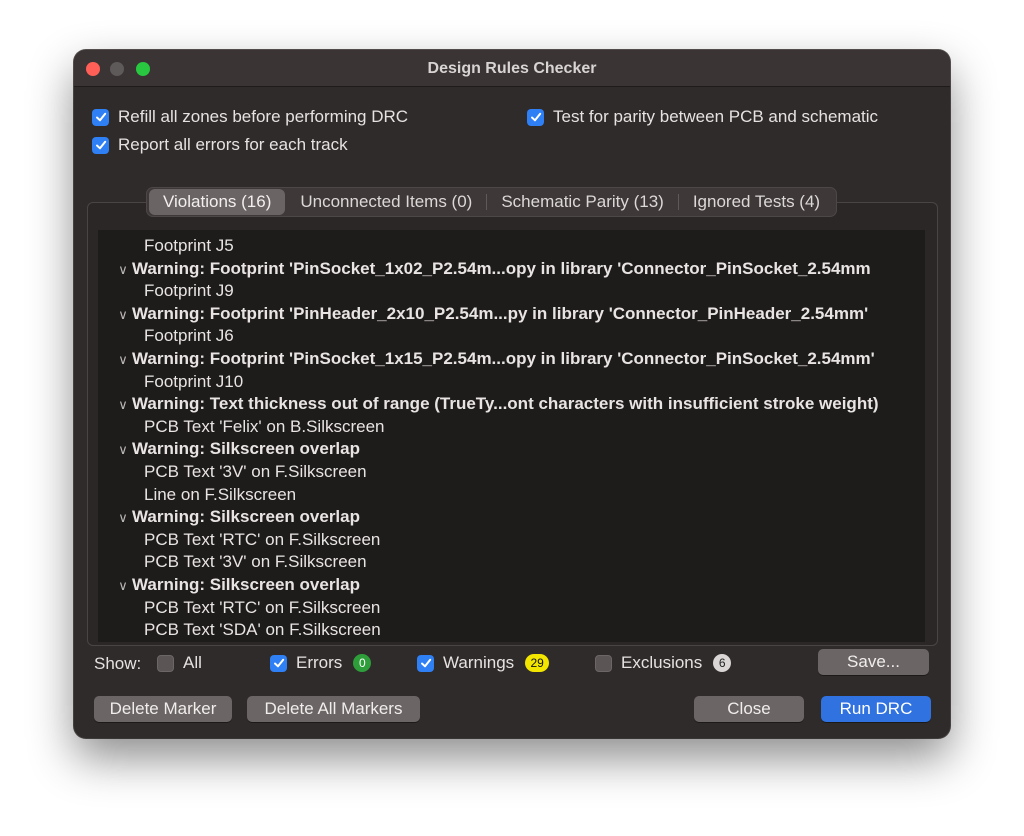 Image resolution: width=1024 pixels, height=836 pixels. I want to click on violation-text: Footprint J9, so click(189, 291).